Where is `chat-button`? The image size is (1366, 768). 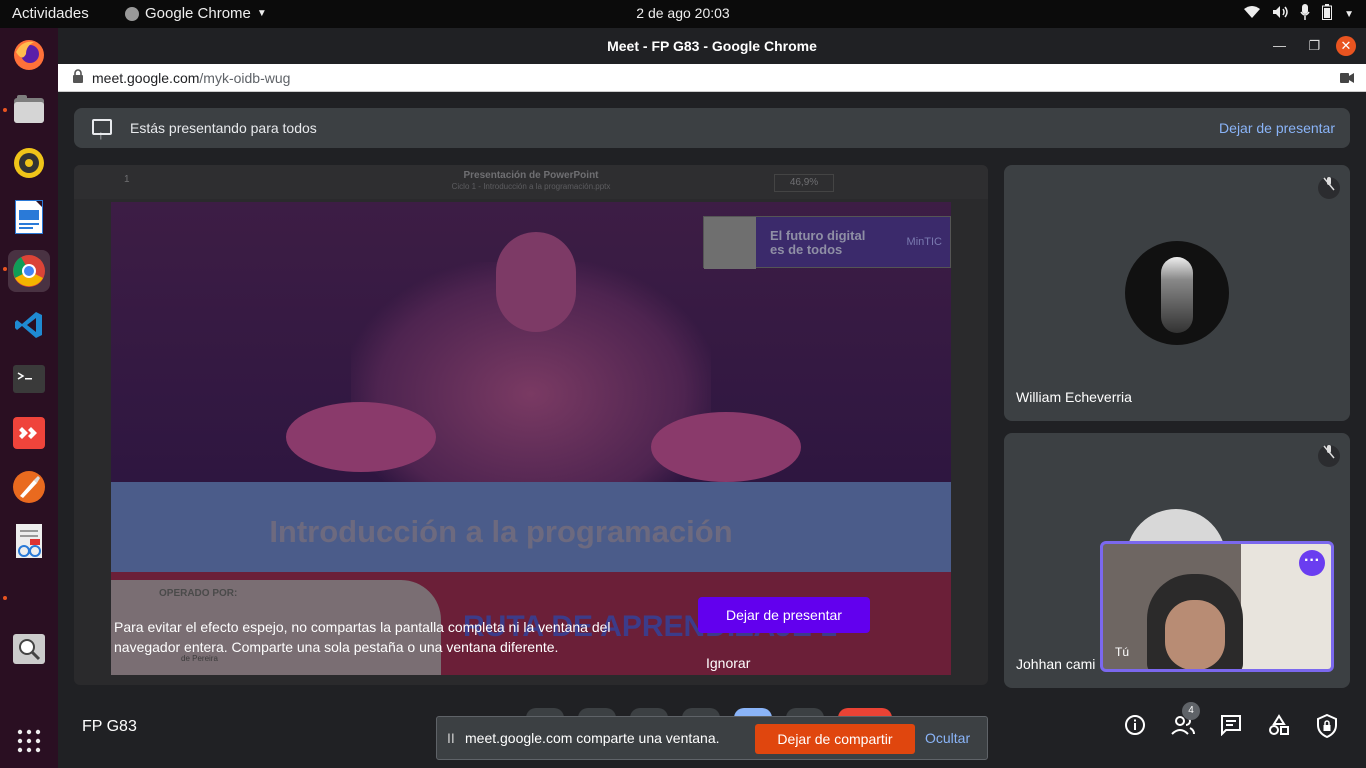
chat-button is located at coordinates (1231, 727).